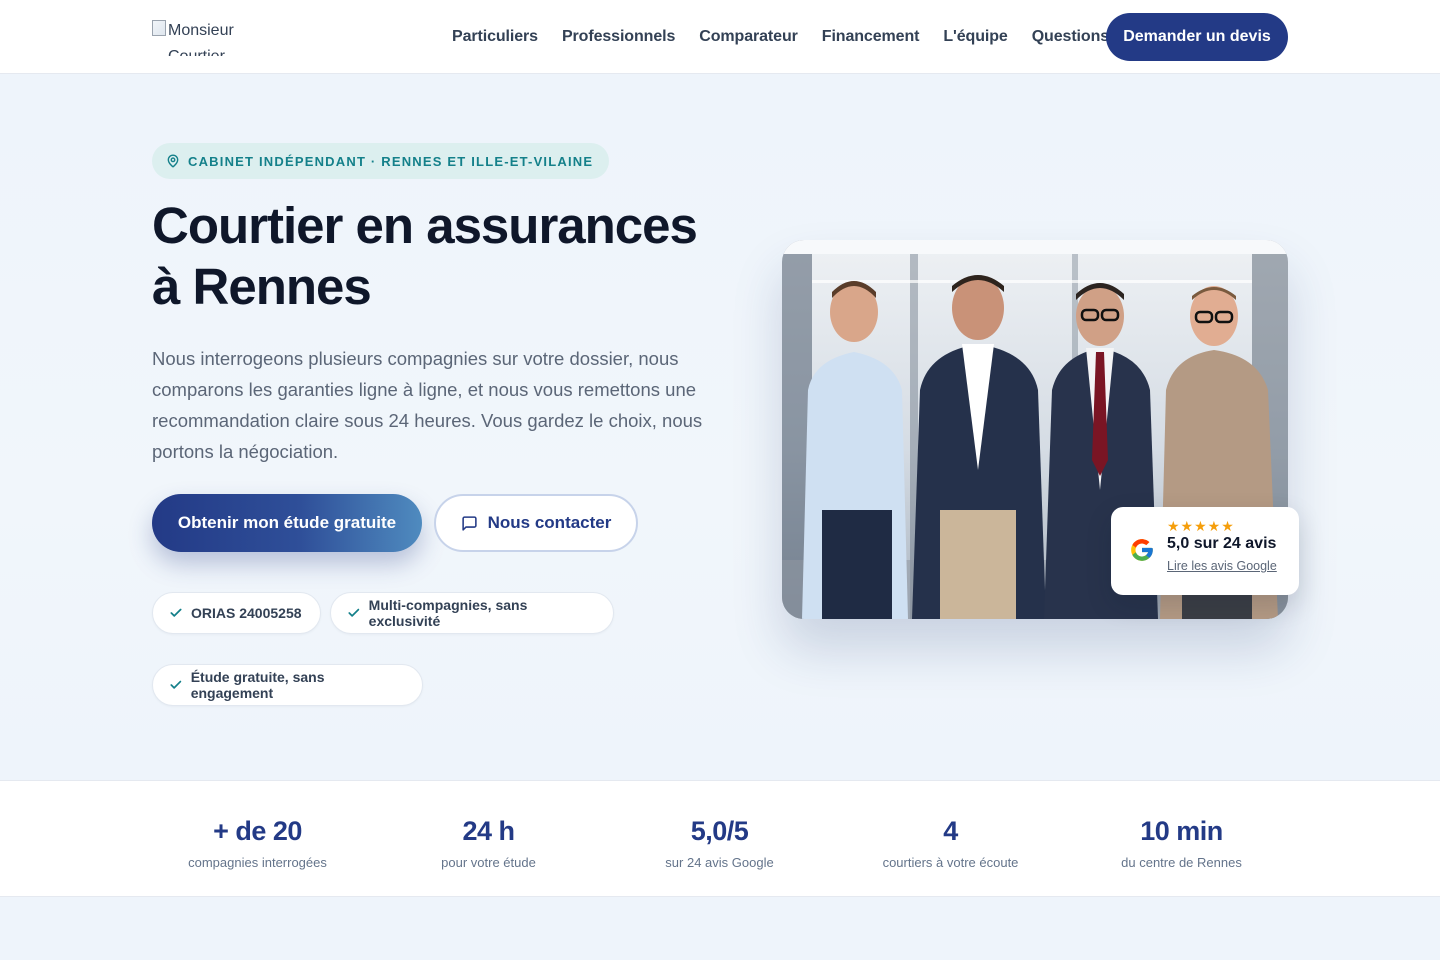 The image size is (1440, 960). Describe the element at coordinates (173, 161) in the screenshot. I see `location-pin-icon` at that location.